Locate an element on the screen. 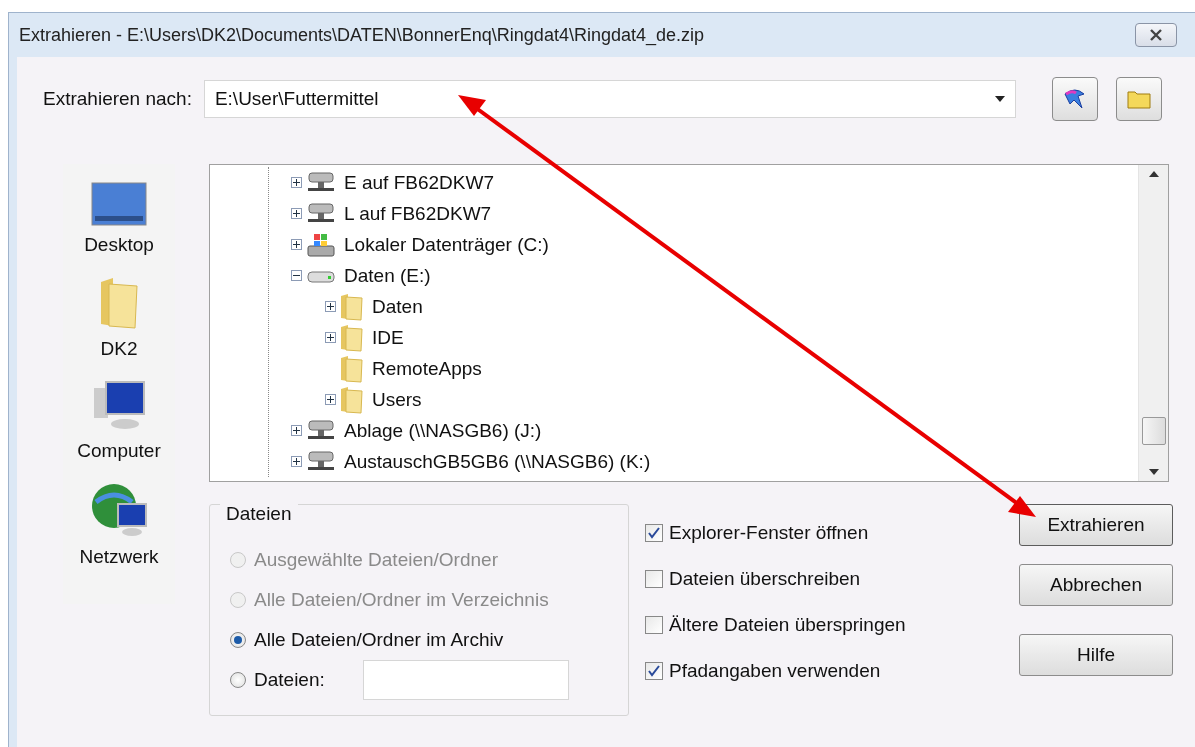 This screenshot has height=747, width=1195. tree-item: Daten is located at coordinates (397, 306).